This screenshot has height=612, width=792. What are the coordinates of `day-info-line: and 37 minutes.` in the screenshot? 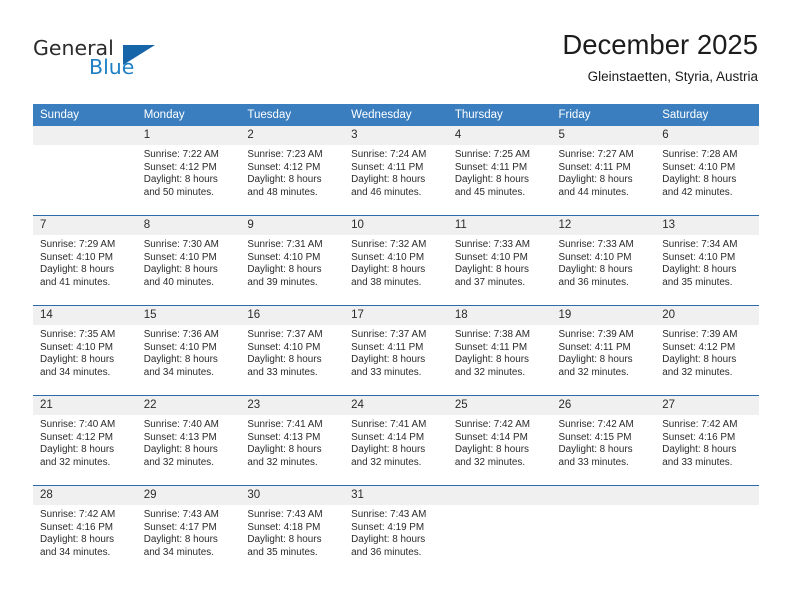 It's located at (490, 282).